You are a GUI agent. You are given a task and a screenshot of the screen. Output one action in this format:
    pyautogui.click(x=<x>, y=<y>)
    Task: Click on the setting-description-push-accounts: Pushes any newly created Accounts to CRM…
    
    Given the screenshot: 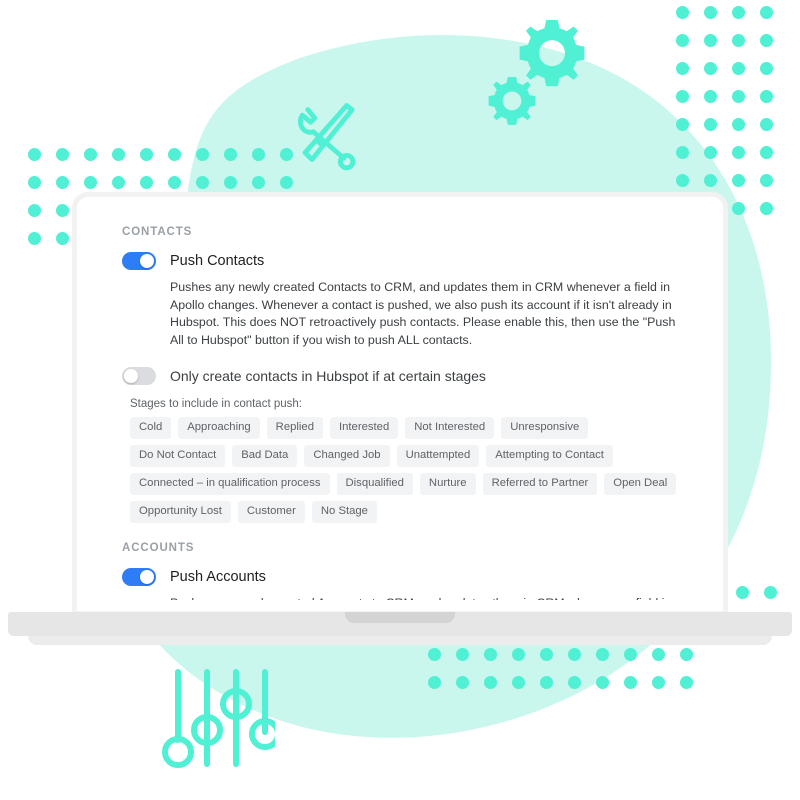 What is the action you would take?
    pyautogui.click(x=424, y=597)
    